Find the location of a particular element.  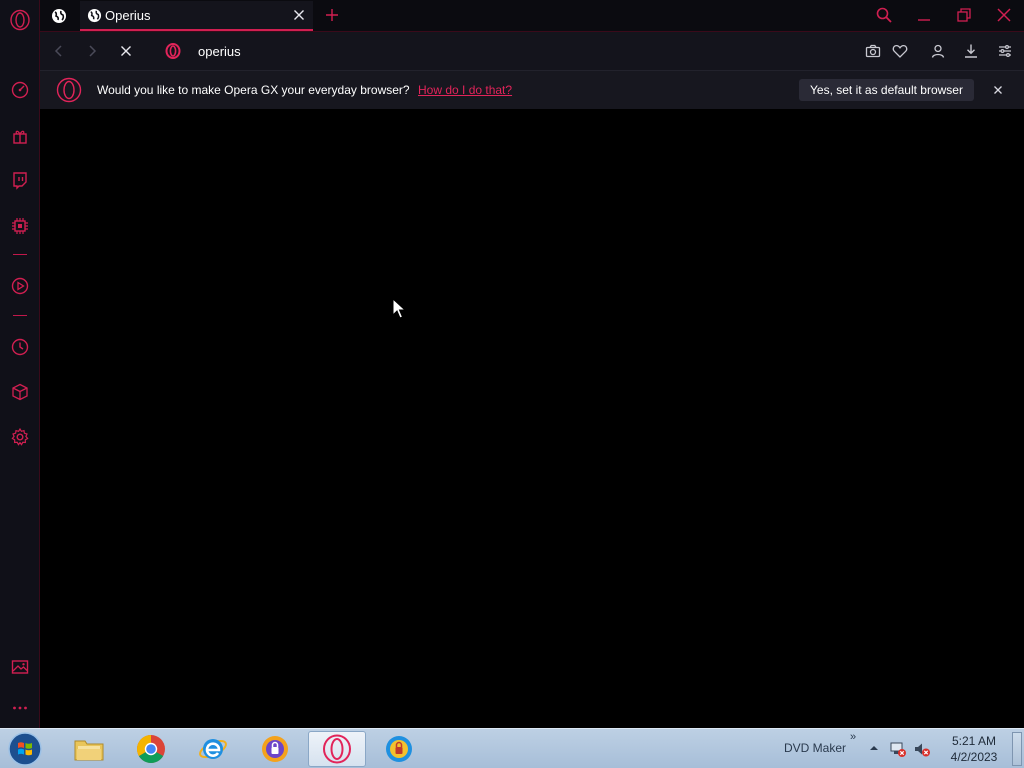

clock-time: 5:21 AM is located at coordinates (974, 741).